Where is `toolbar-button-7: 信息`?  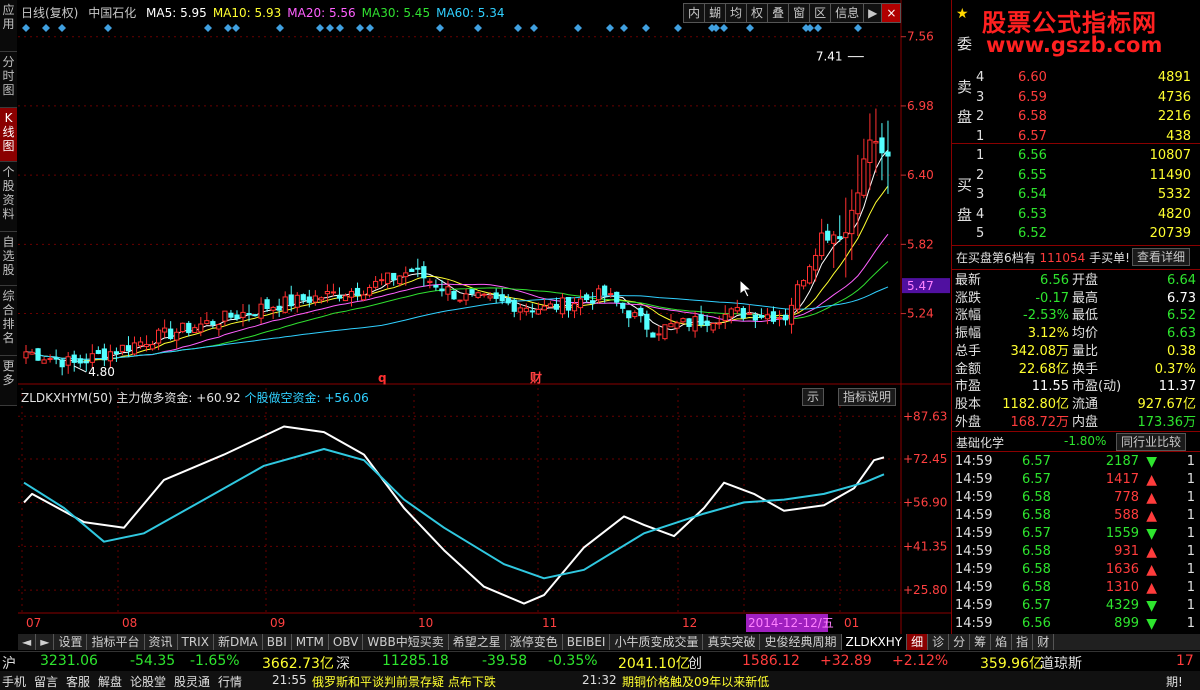 toolbar-button-7: 信息 is located at coordinates (847, 13).